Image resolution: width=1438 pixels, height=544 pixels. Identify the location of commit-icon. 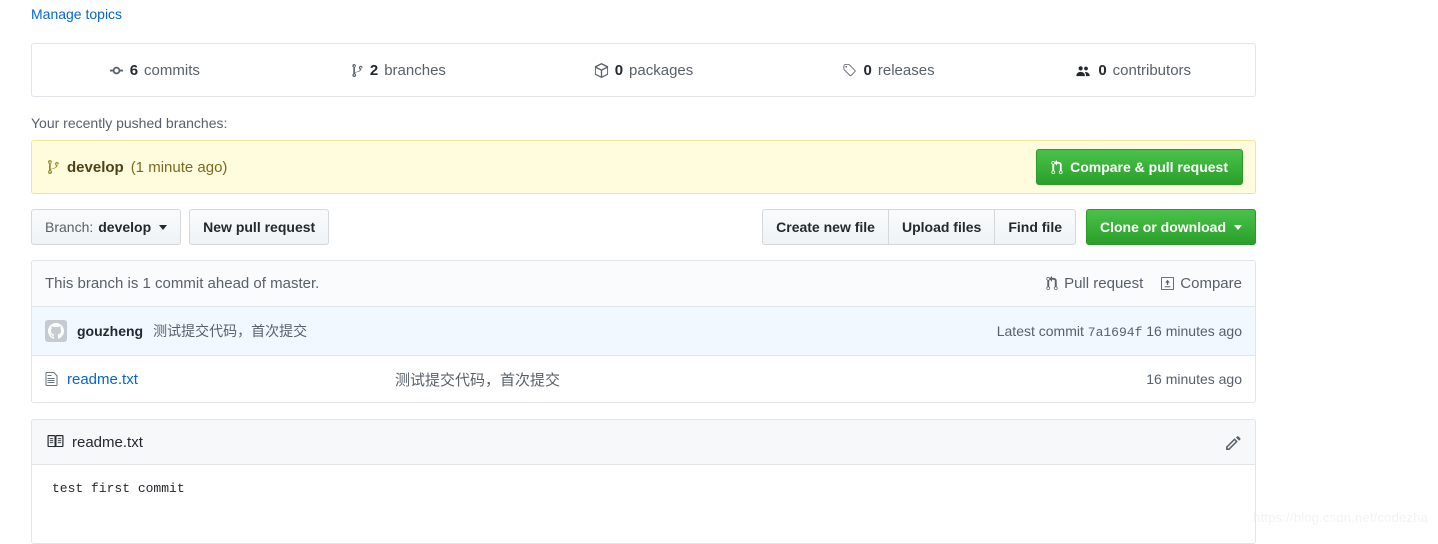
(116, 70).